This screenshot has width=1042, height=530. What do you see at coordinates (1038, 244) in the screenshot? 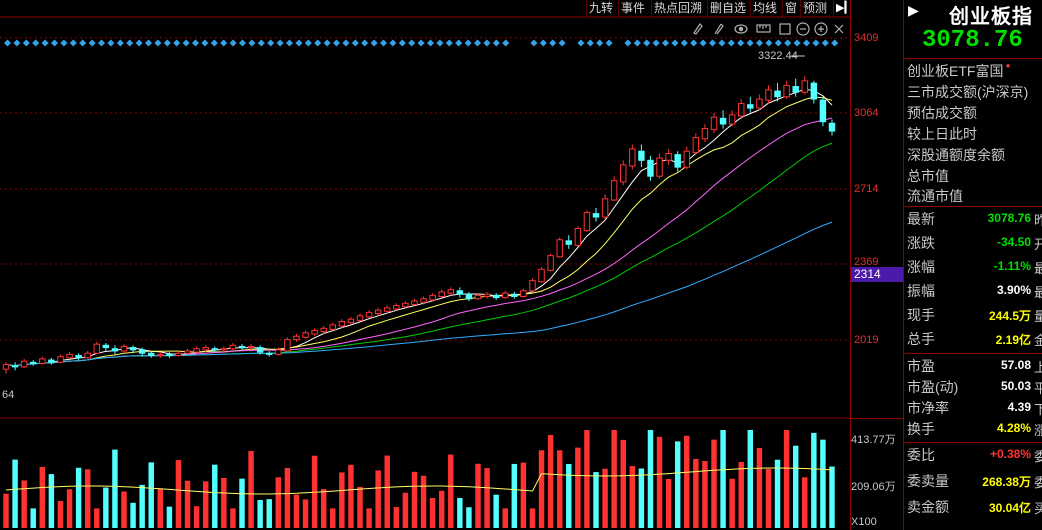
I see `quote-1-suffix: 开` at bounding box center [1038, 244].